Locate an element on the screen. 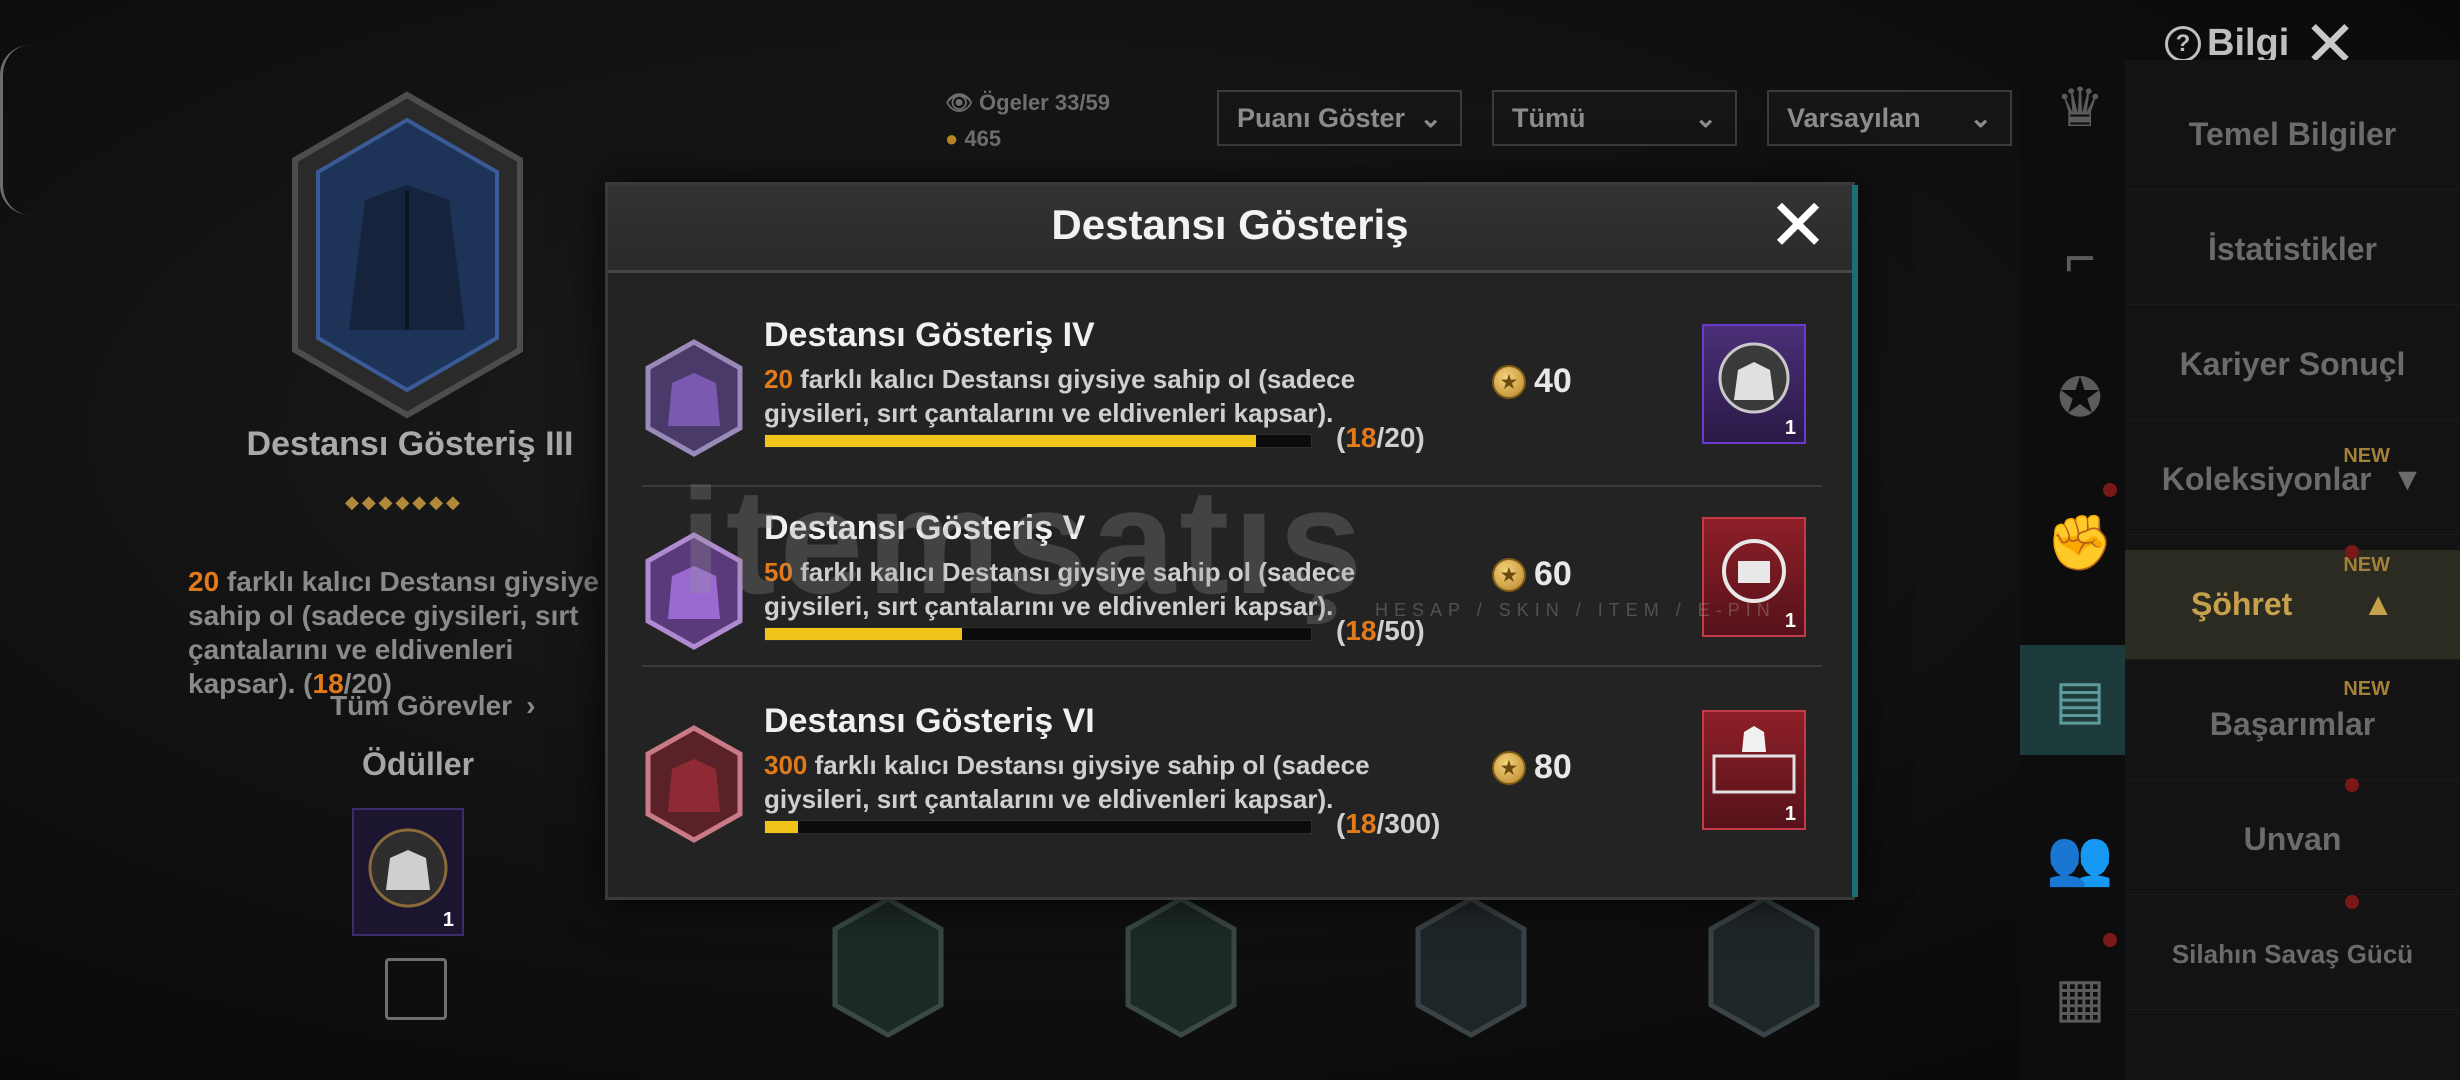 Image resolution: width=2460 pixels, height=1080 pixels. chevron-down-icon: ▼ is located at coordinates (2407, 479).